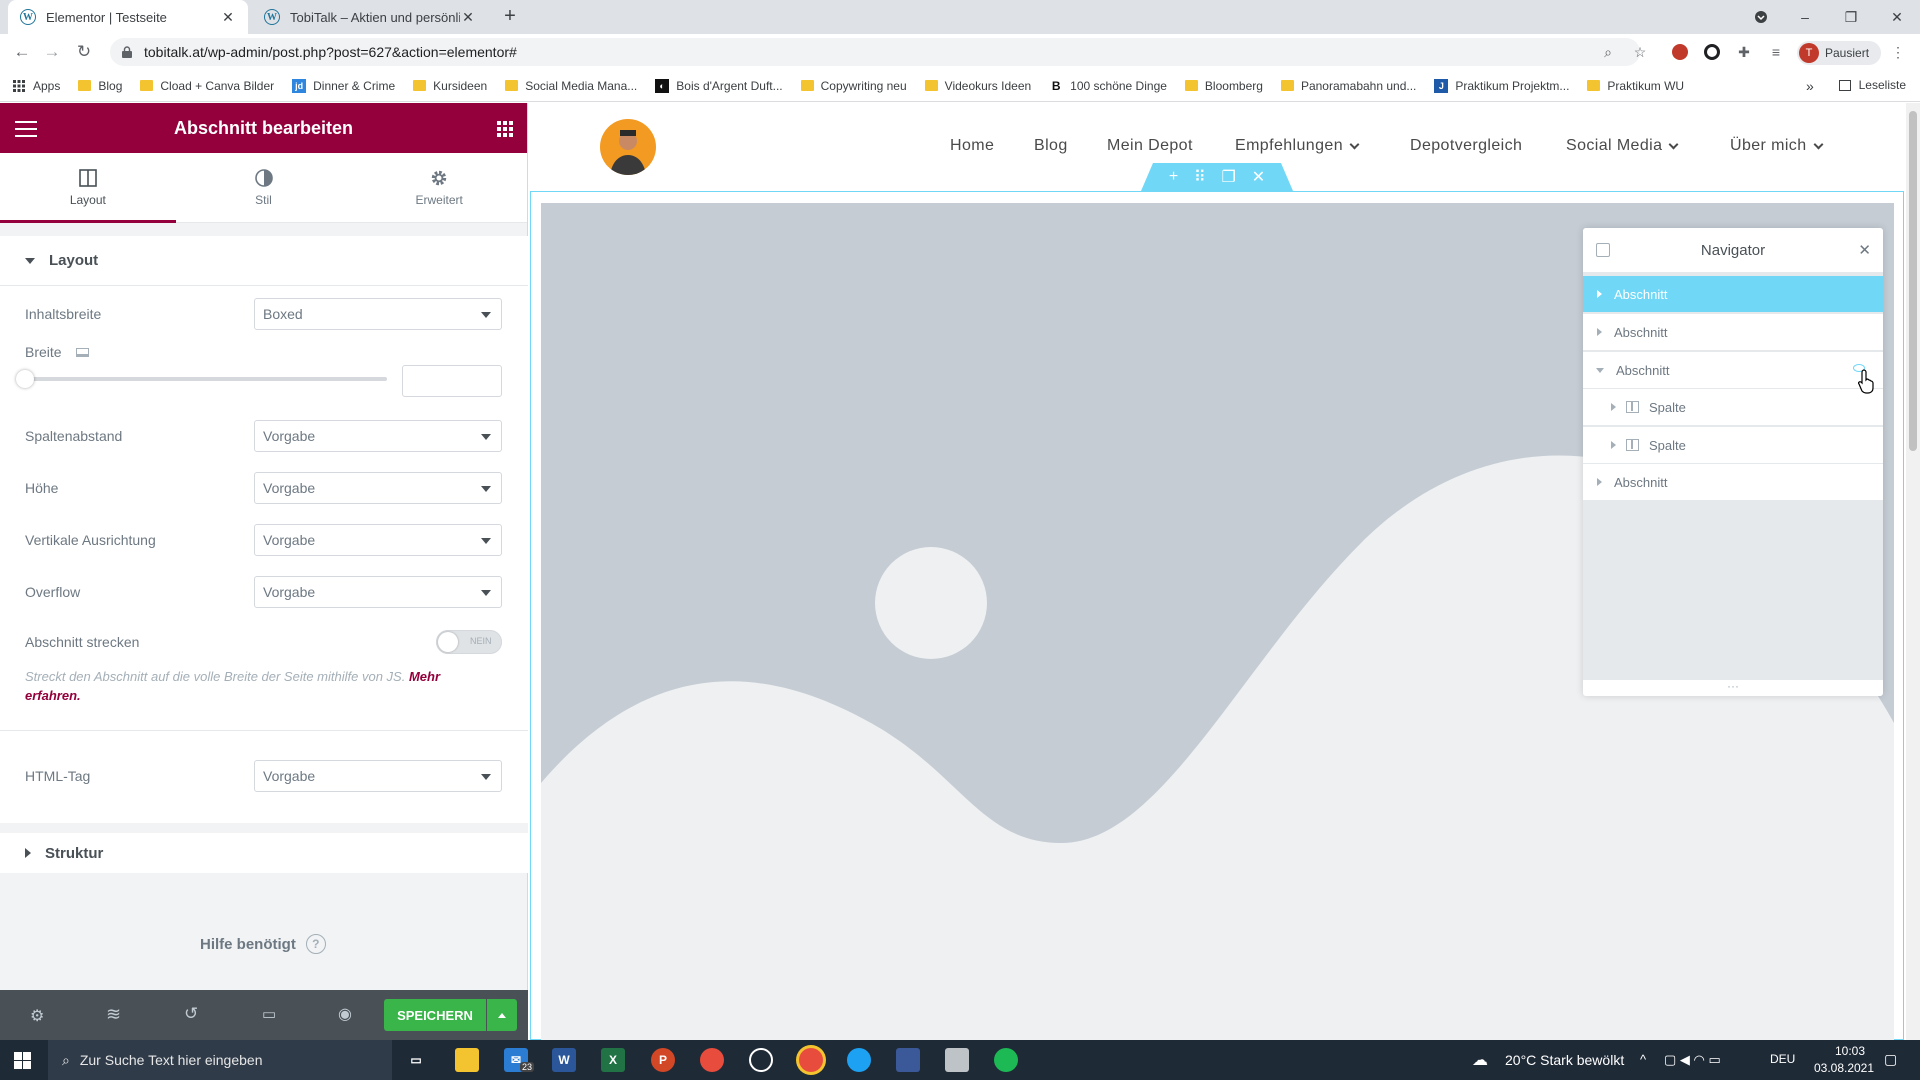 The image size is (1920, 1080). What do you see at coordinates (1006, 1060) in the screenshot?
I see `spotify-icon` at bounding box center [1006, 1060].